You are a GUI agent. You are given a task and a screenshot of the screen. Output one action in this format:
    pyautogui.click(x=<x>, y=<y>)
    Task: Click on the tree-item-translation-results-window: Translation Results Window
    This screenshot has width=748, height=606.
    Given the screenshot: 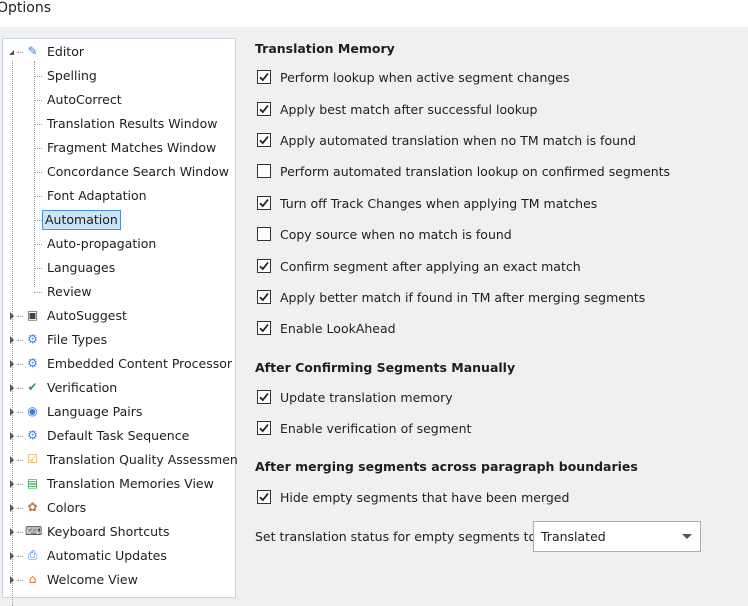 What is the action you would take?
    pyautogui.click(x=119, y=124)
    